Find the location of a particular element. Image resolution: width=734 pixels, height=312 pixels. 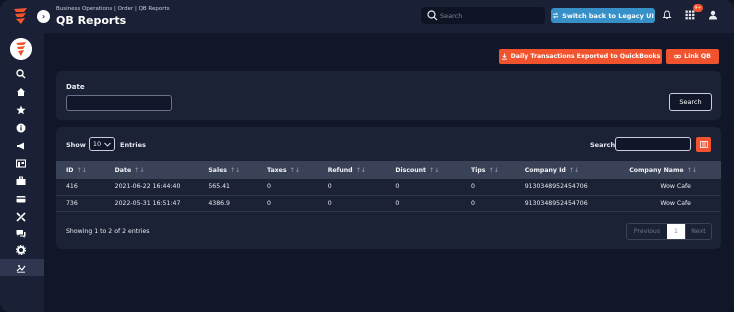

download-icon is located at coordinates (504, 56).